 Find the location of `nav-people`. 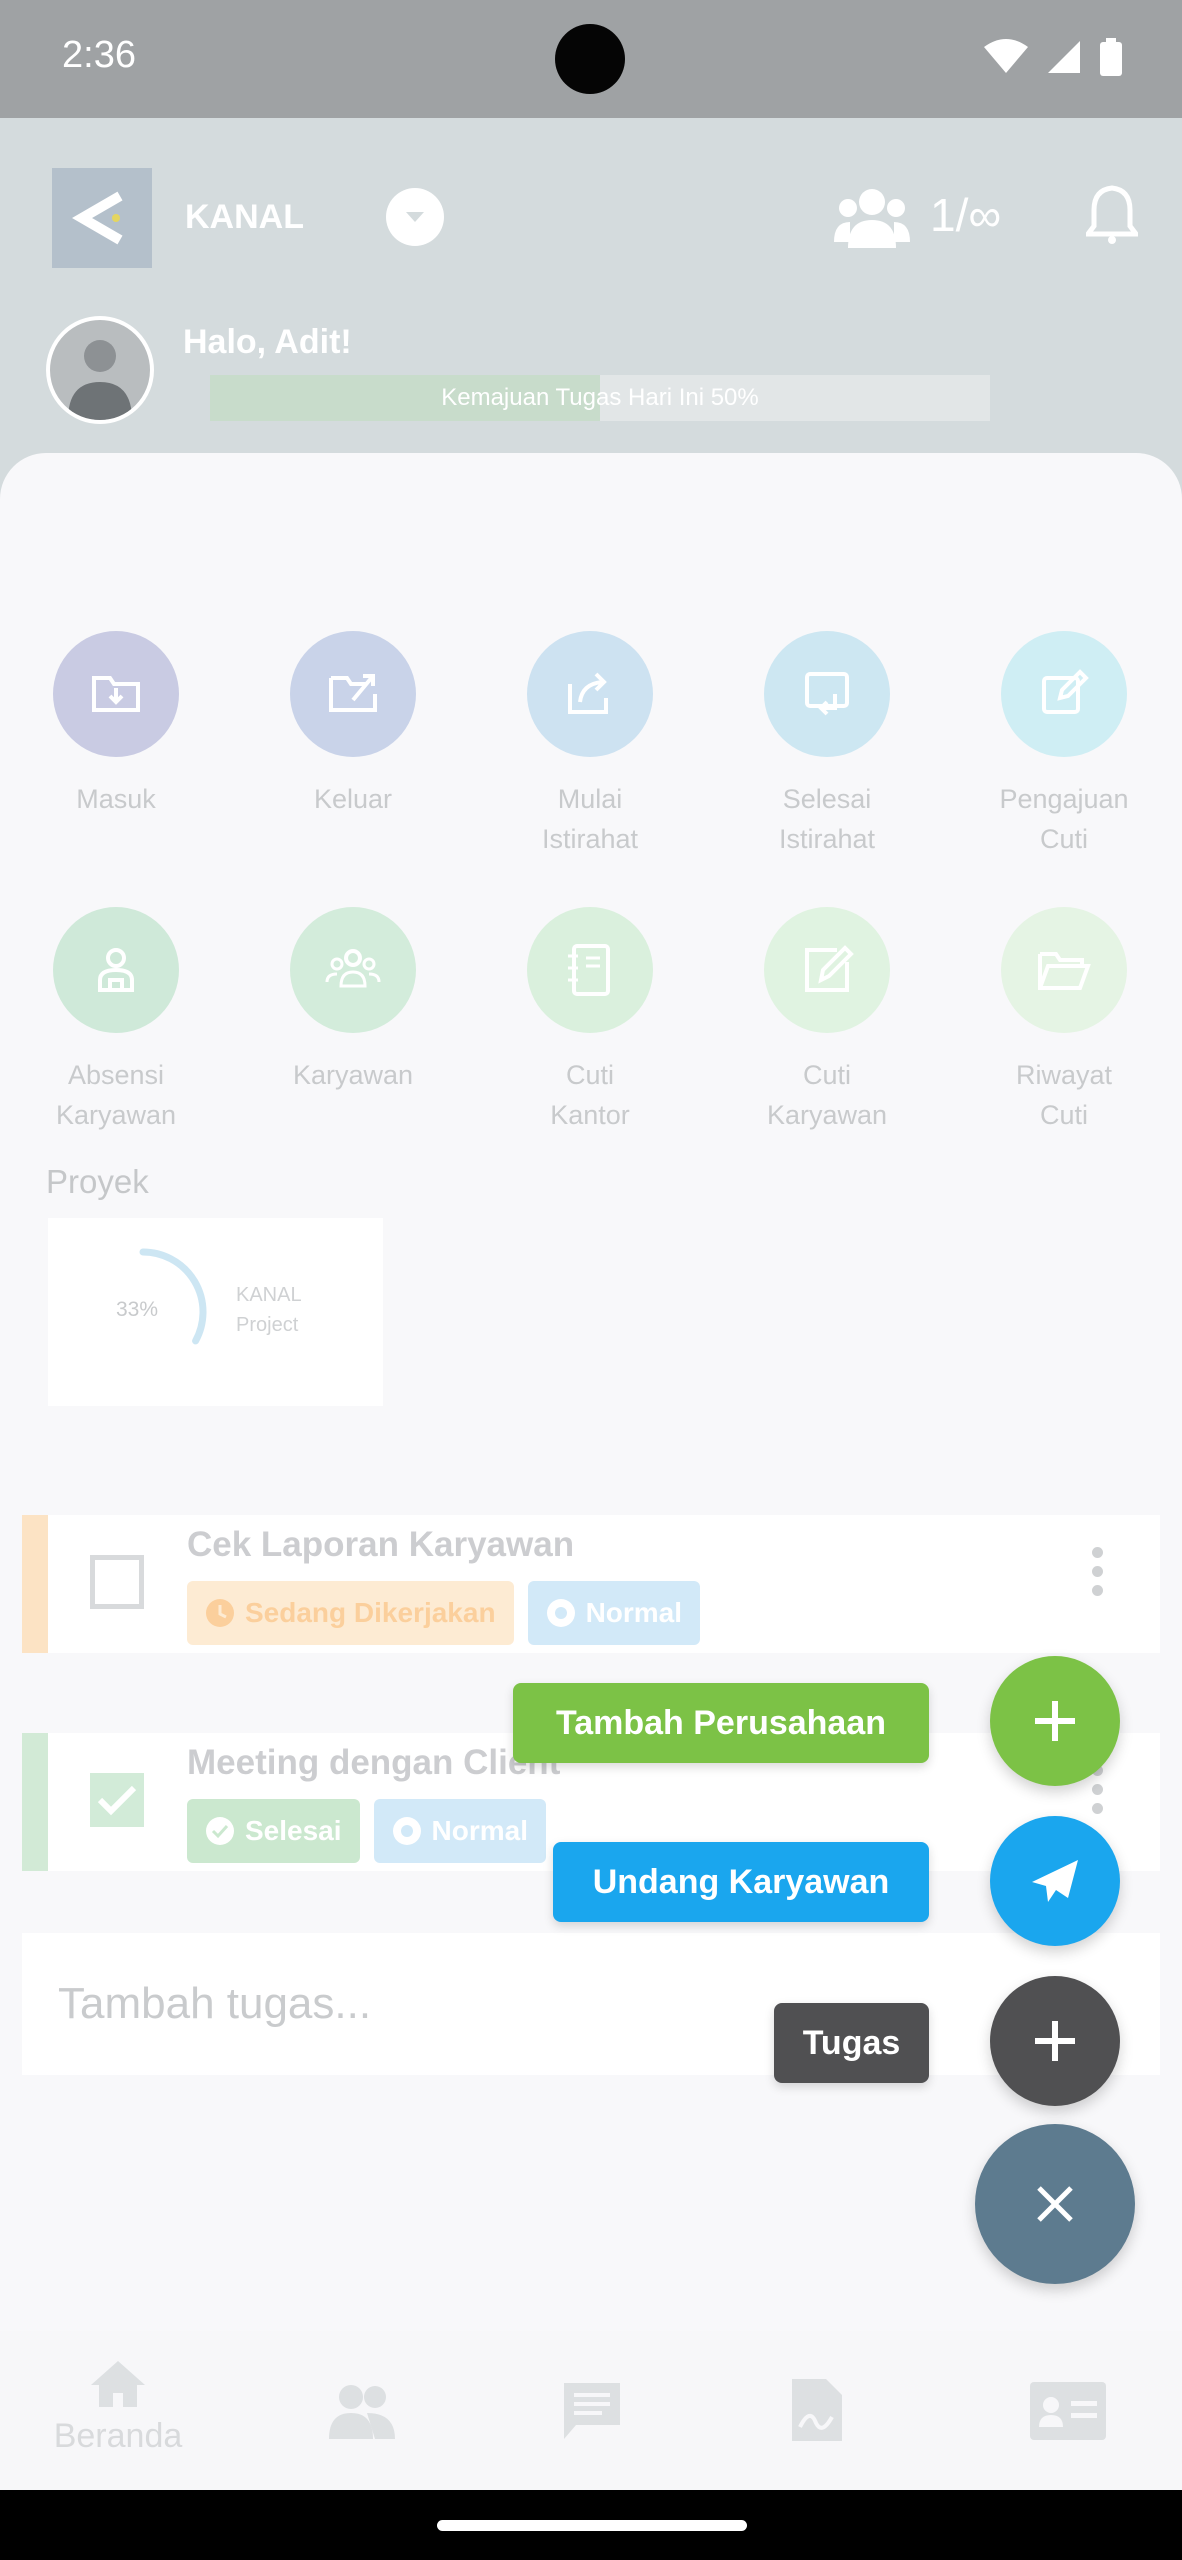

nav-people is located at coordinates (362, 2402).